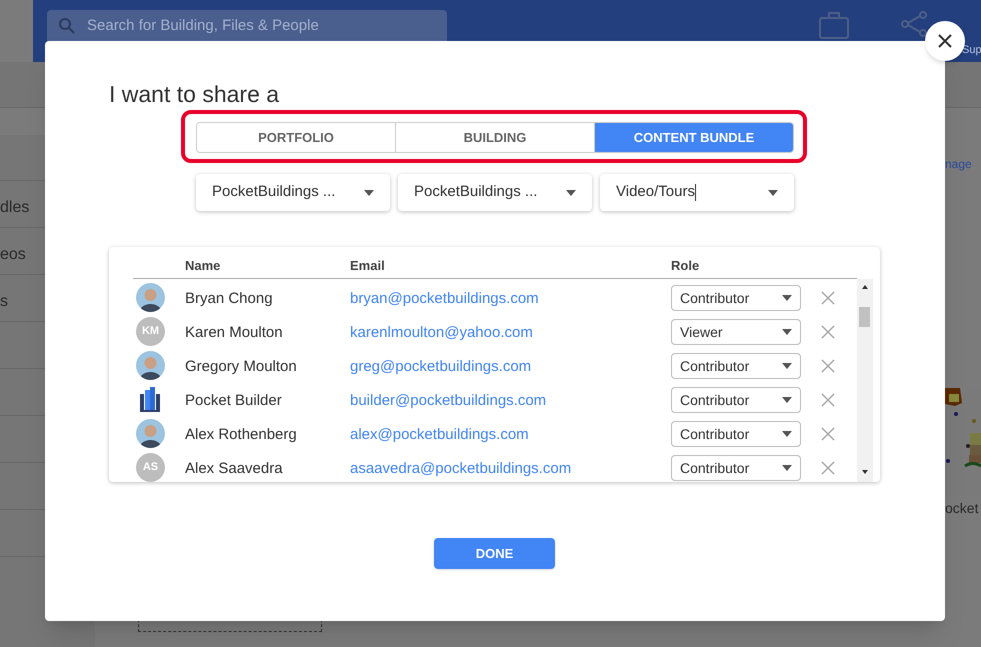  Describe the element at coordinates (834, 26) in the screenshot. I see `briefcase-icon` at that location.